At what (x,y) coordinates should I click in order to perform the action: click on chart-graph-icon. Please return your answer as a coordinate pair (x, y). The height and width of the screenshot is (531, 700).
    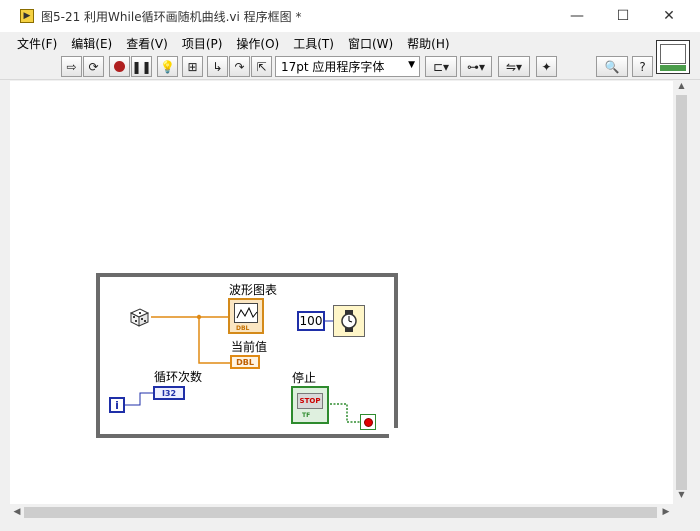
    Looking at the image, I should click on (246, 313).